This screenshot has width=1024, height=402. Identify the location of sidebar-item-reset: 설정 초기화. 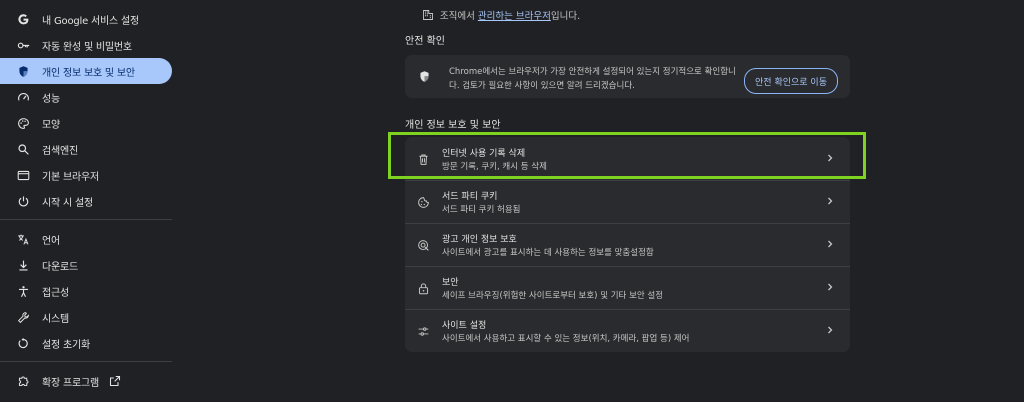
(86, 343).